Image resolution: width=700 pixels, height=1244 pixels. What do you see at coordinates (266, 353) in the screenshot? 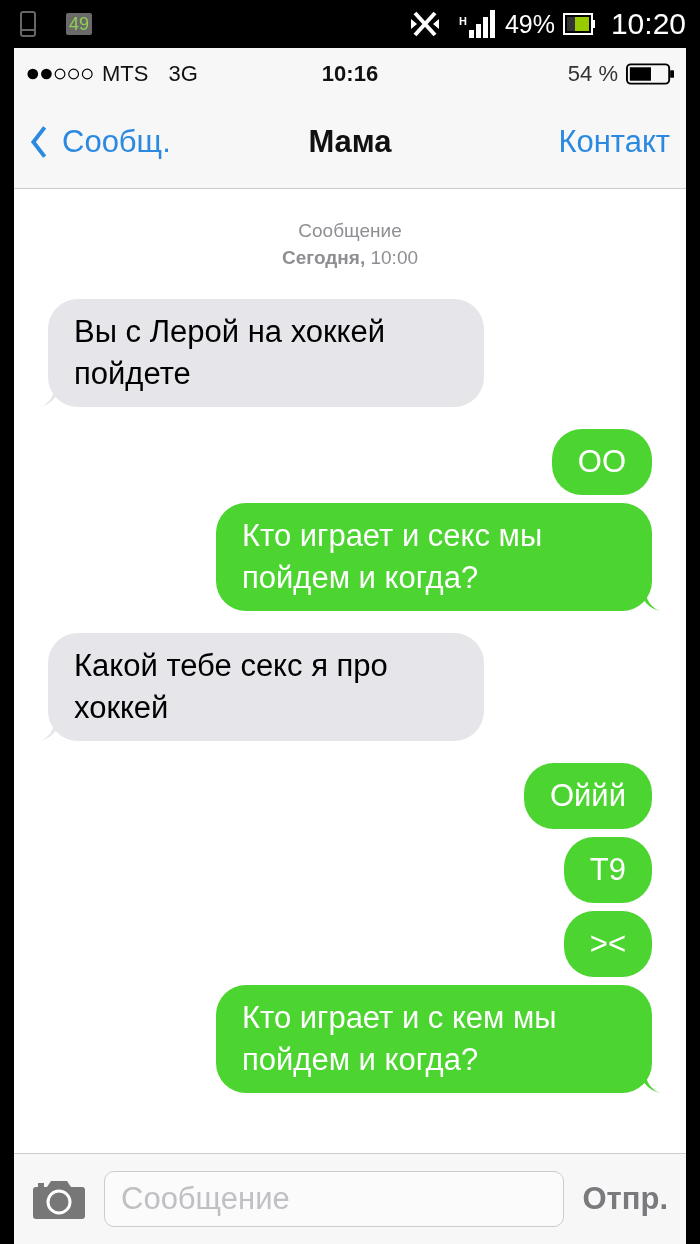
I see `message-bubble: Вы с Лерой на хоккей пойдете` at bounding box center [266, 353].